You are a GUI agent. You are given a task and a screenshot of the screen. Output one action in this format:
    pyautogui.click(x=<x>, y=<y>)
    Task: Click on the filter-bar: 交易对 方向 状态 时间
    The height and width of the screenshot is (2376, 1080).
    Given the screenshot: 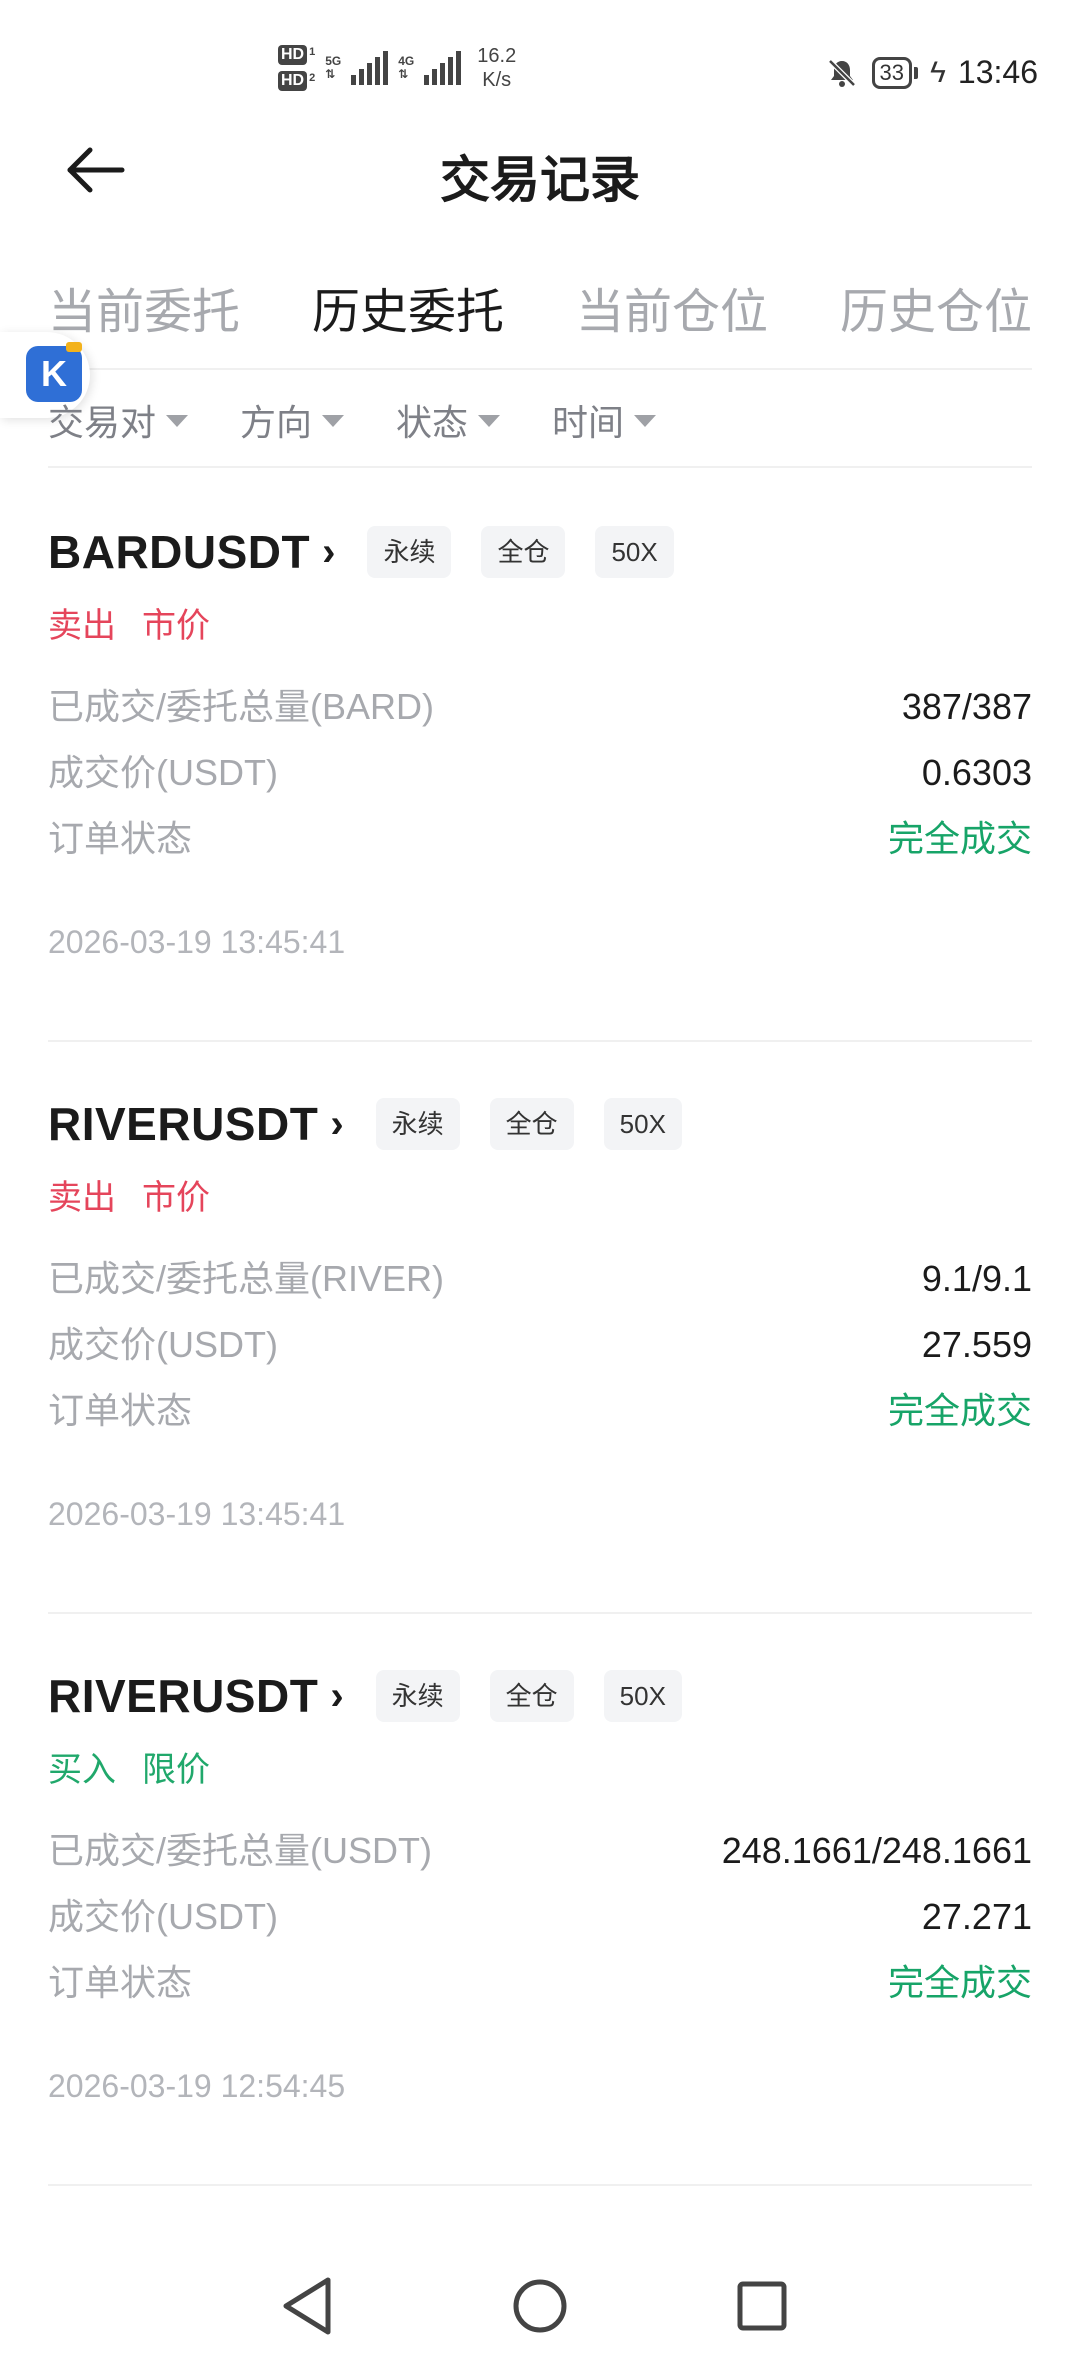 What is the action you would take?
    pyautogui.click(x=540, y=421)
    